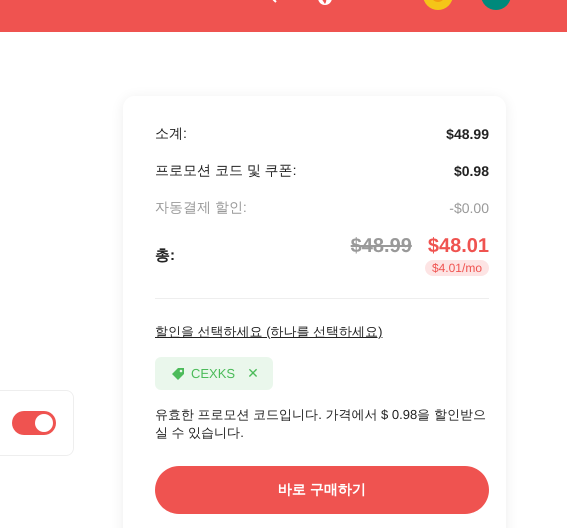 Image resolution: width=567 pixels, height=528 pixels. Describe the element at coordinates (34, 423) in the screenshot. I see `toggle-switch` at that location.